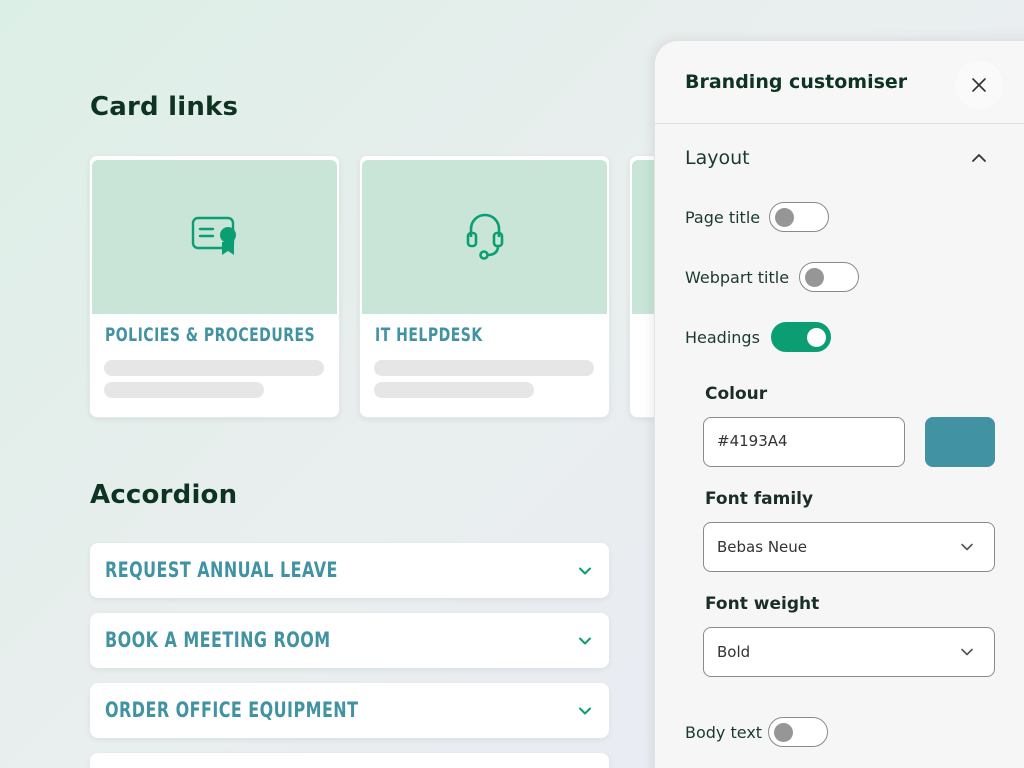 The height and width of the screenshot is (768, 1024). I want to click on font-family-value: Bebas Neue, so click(762, 547).